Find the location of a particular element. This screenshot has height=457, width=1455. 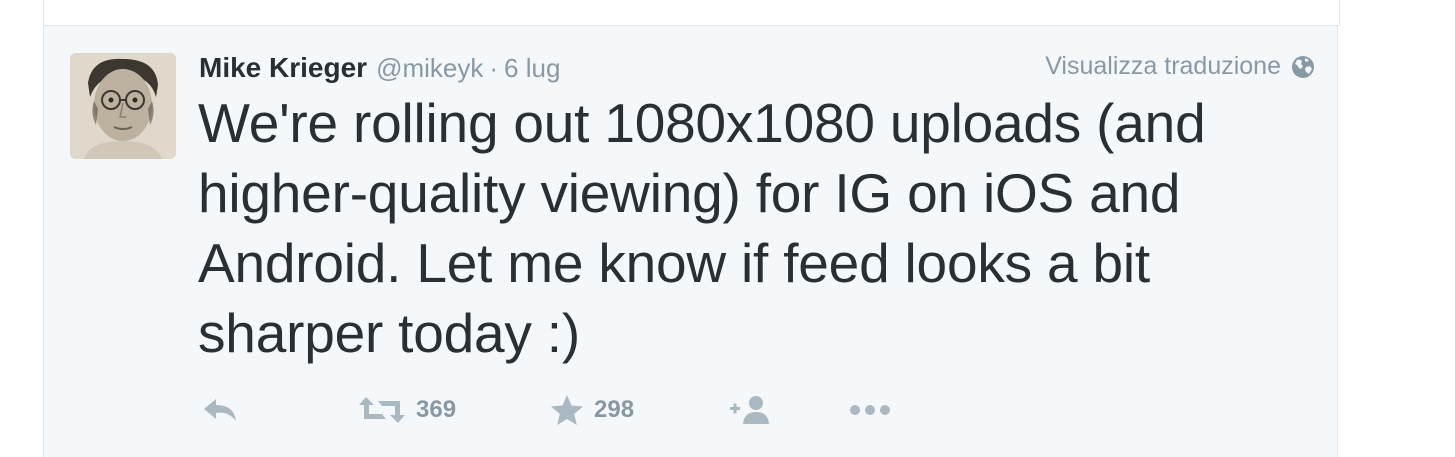

translate-button: Visualizza traduzione is located at coordinates (1180, 66).